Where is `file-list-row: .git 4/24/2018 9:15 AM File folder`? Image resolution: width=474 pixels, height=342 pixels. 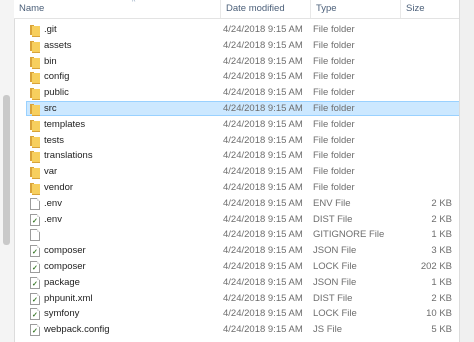 file-list-row: .git 4/24/2018 9:15 AM File folder is located at coordinates (237, 30).